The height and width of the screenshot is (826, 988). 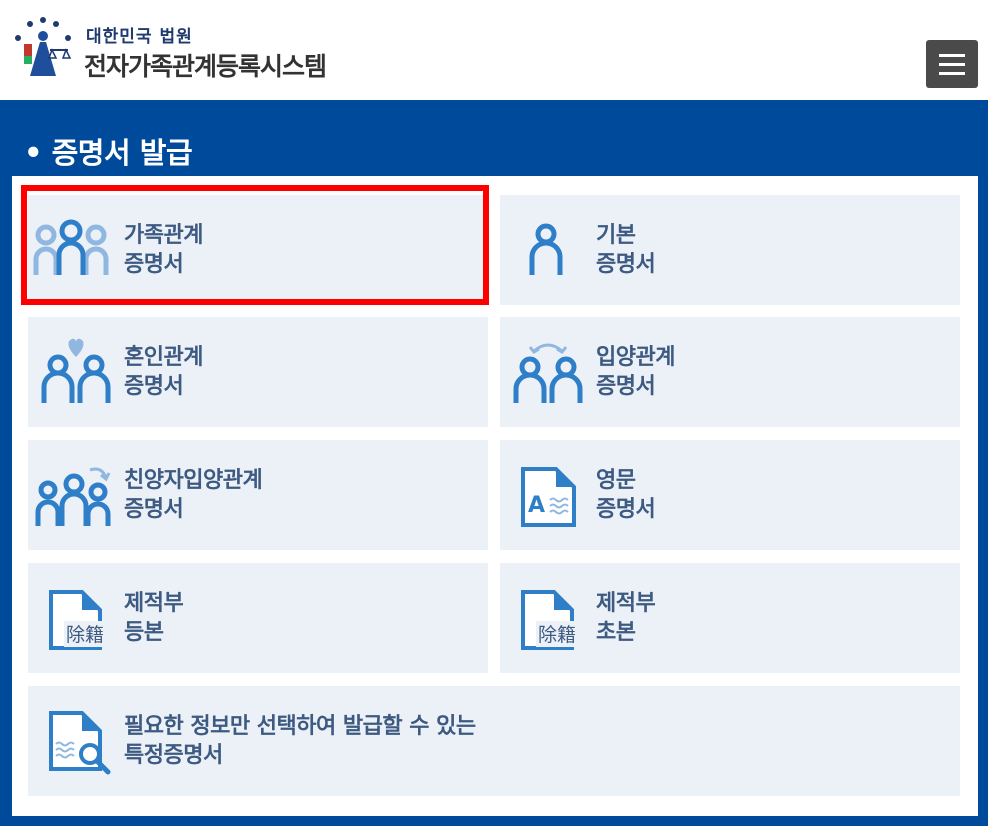 I want to click on english-document-icon: A, so click(x=549, y=499).